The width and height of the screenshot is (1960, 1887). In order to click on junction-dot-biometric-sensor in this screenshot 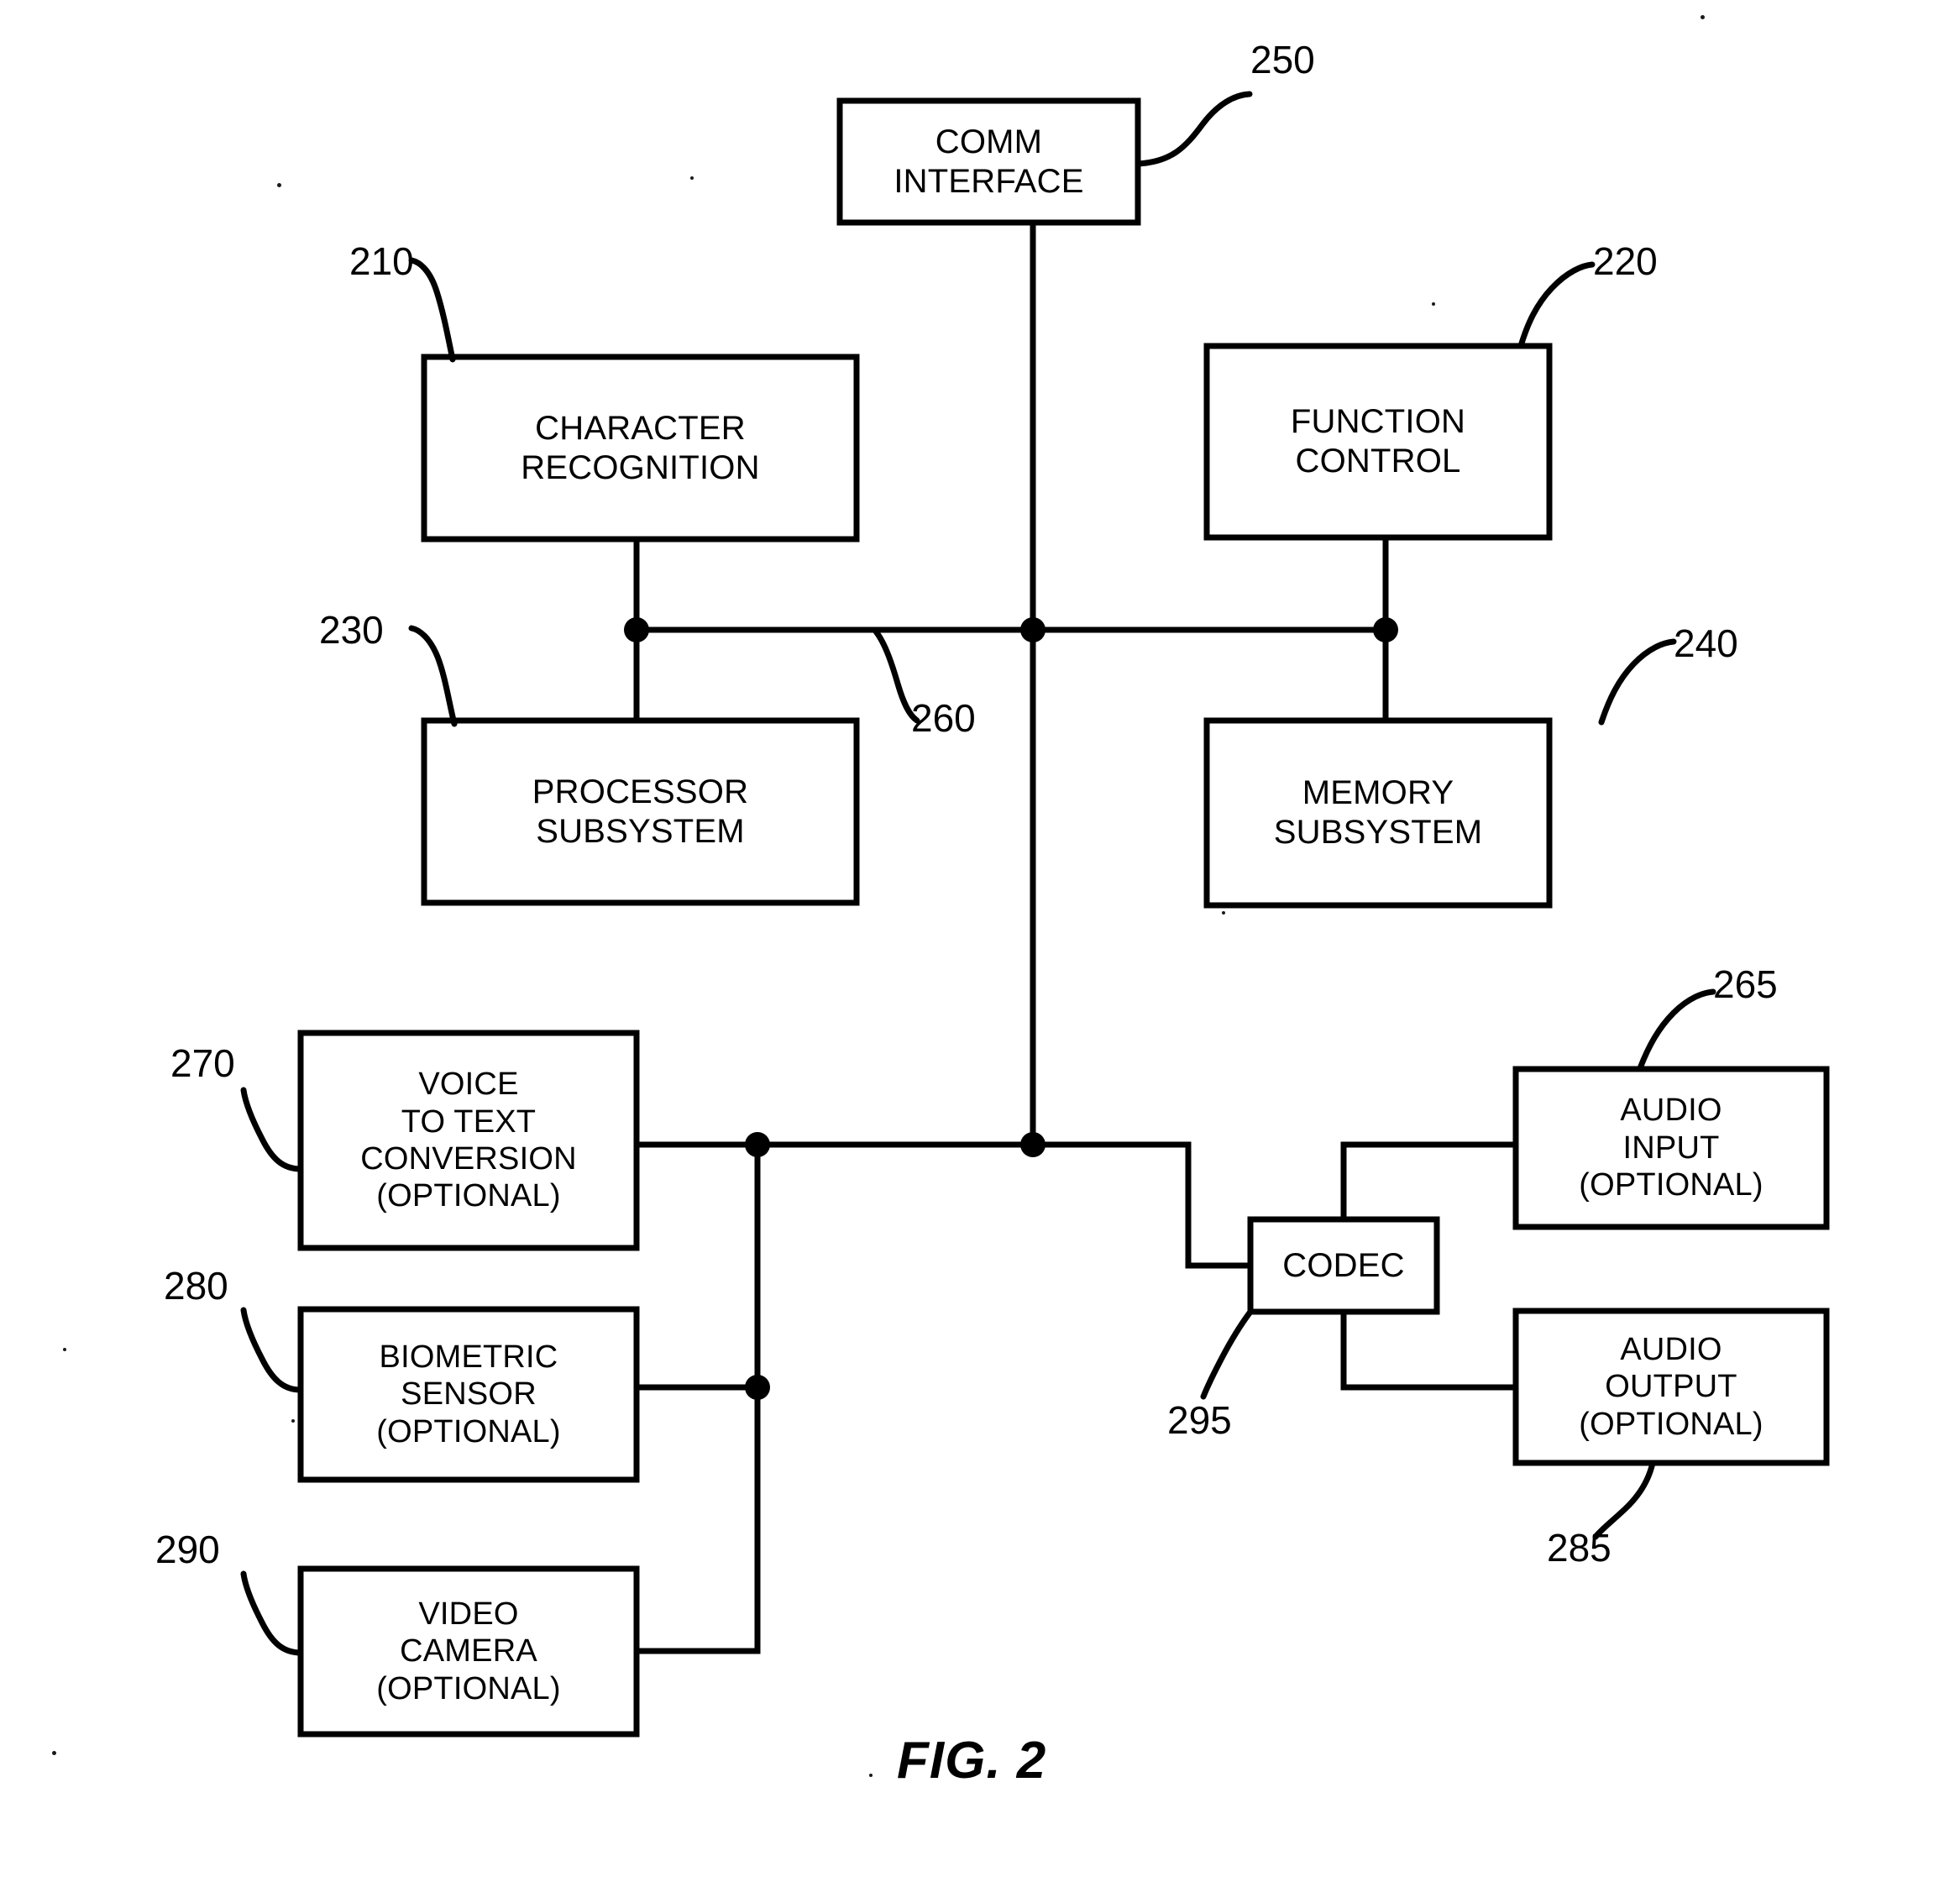, I will do `click(757, 1387)`.